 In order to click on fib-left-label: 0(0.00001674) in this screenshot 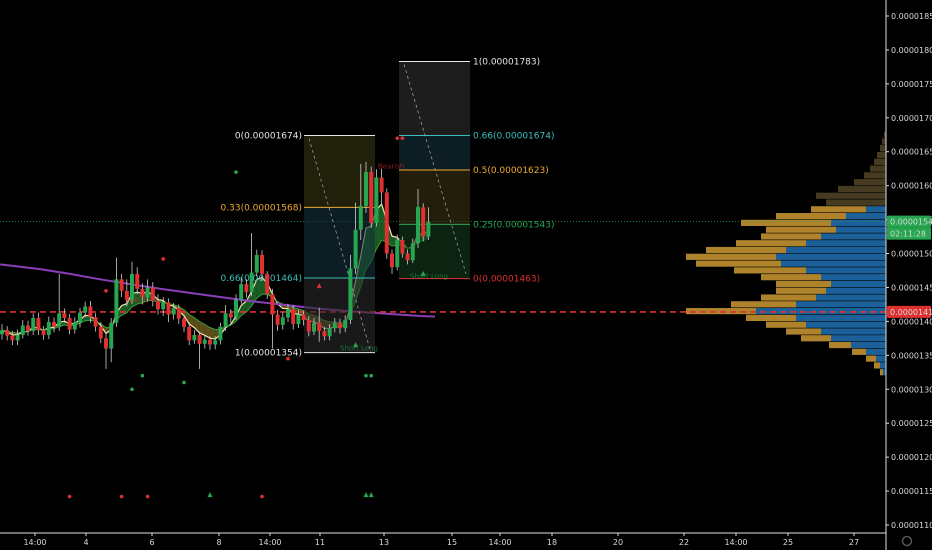, I will do `click(268, 136)`.